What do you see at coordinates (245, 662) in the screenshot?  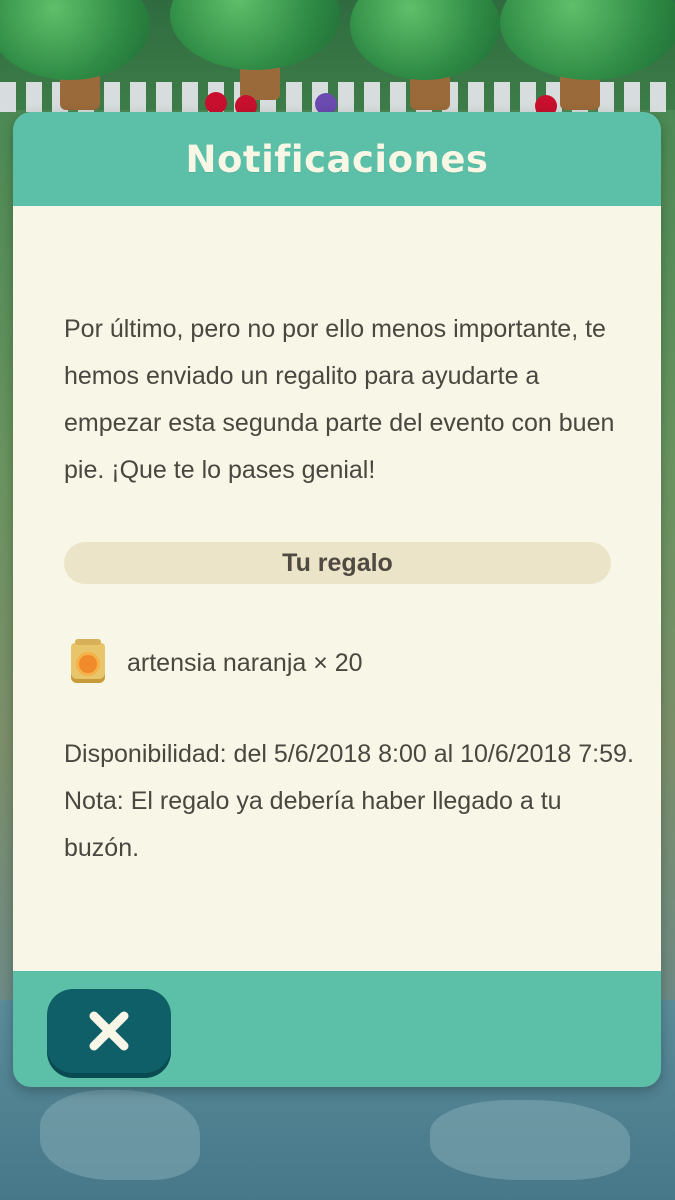 I see `gift-item-label: artensia naranja × 20` at bounding box center [245, 662].